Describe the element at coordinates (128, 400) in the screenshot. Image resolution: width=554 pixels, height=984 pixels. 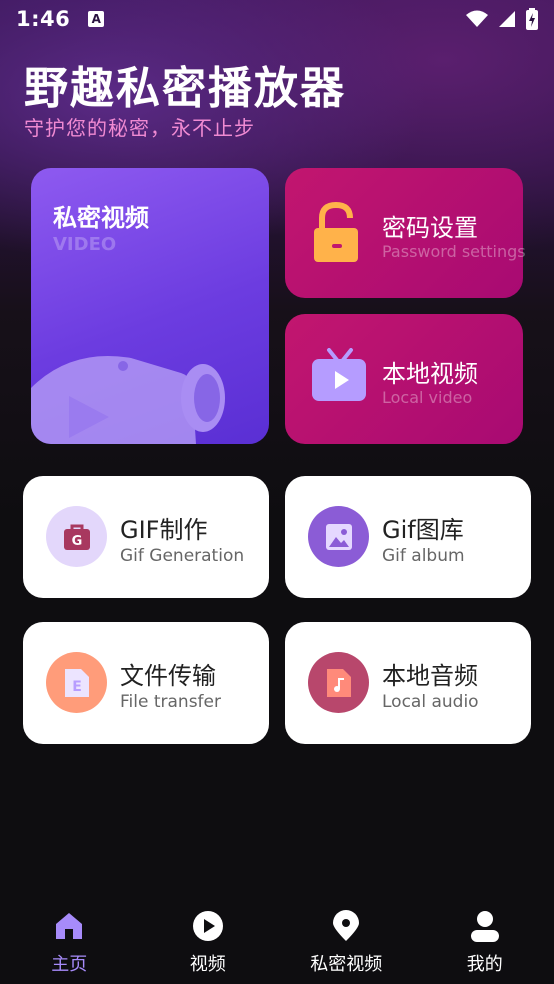
I see `video-camera-icon` at that location.